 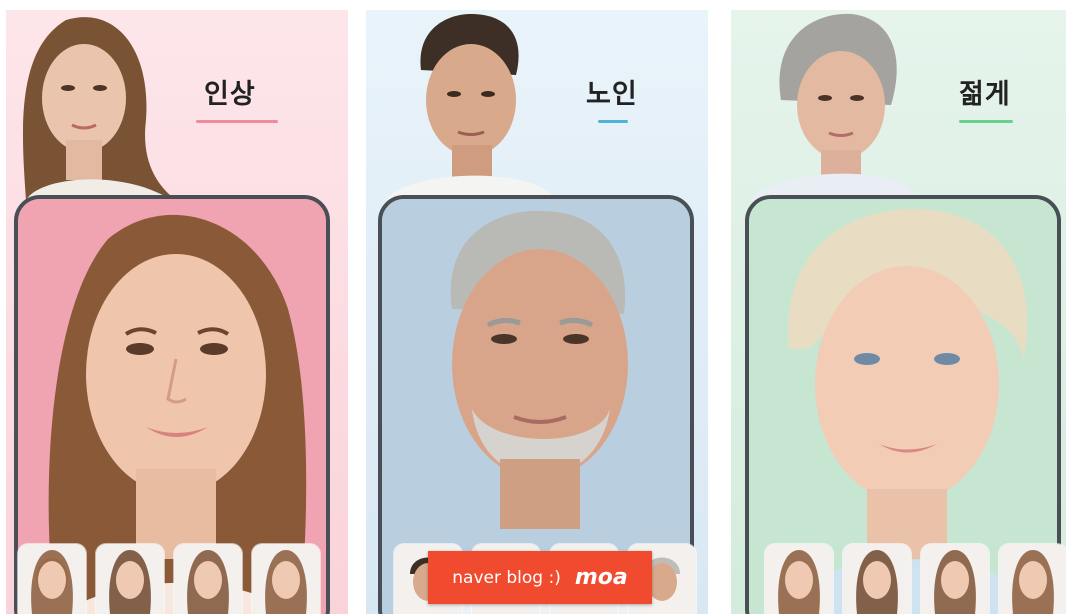 What do you see at coordinates (99, 108) in the screenshot?
I see `young-woman-portrait` at bounding box center [99, 108].